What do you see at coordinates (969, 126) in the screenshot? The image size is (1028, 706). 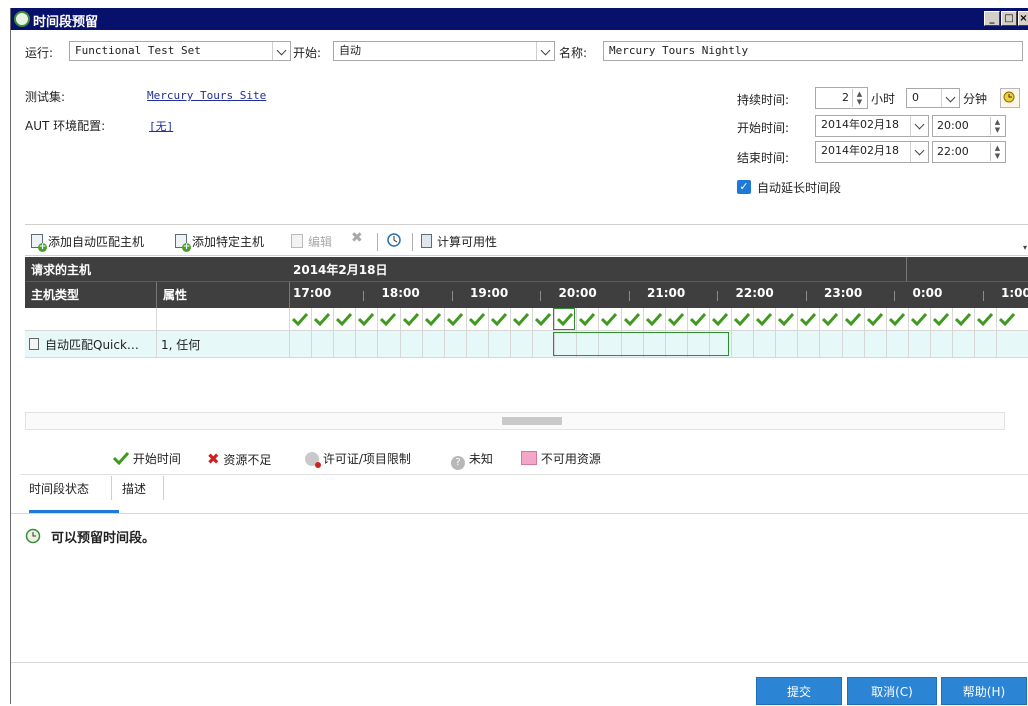 I see `start-time-spinner: 20:00 ▲ ▼` at bounding box center [969, 126].